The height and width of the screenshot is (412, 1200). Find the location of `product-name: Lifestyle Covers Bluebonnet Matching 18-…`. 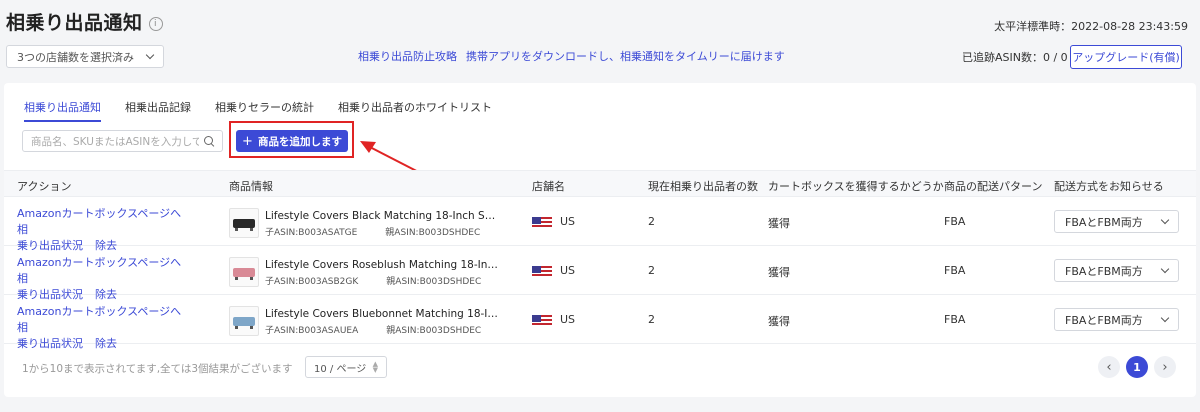

product-name: Lifestyle Covers Bluebonnet Matching 18-… is located at coordinates (382, 314).